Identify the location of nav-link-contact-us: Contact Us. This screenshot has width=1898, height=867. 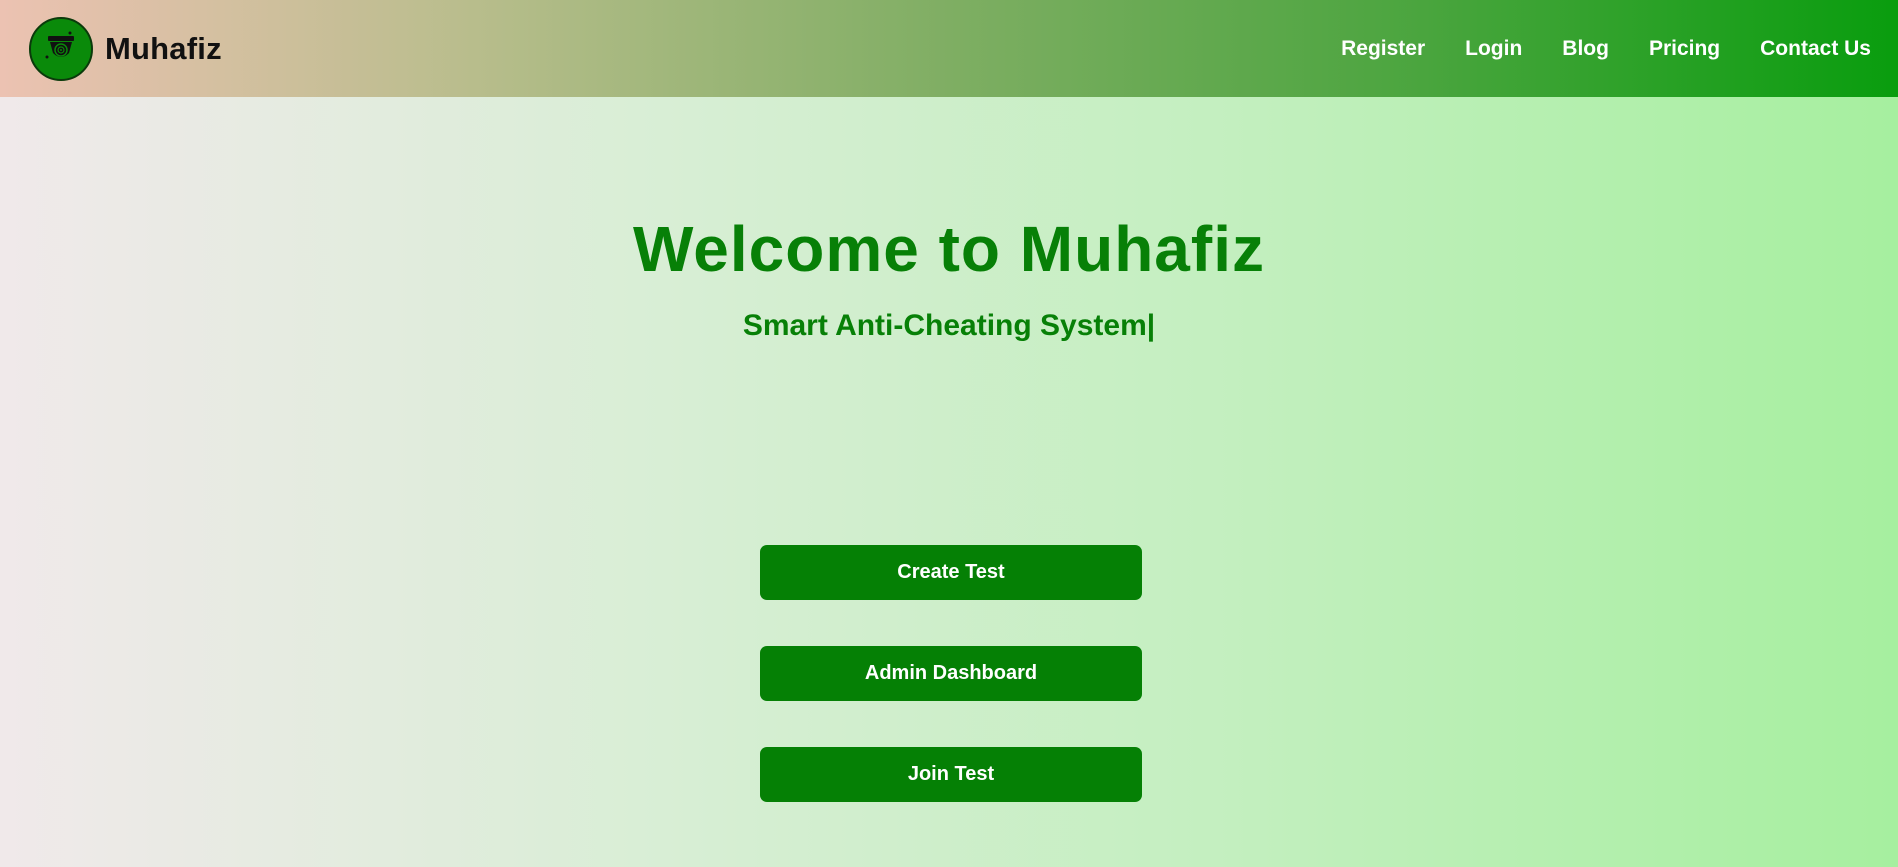
(1815, 49).